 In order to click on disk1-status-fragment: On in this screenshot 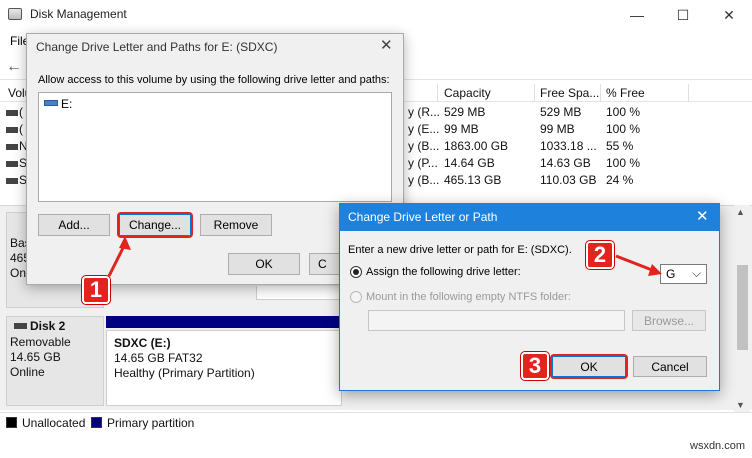, I will do `click(18, 273)`.